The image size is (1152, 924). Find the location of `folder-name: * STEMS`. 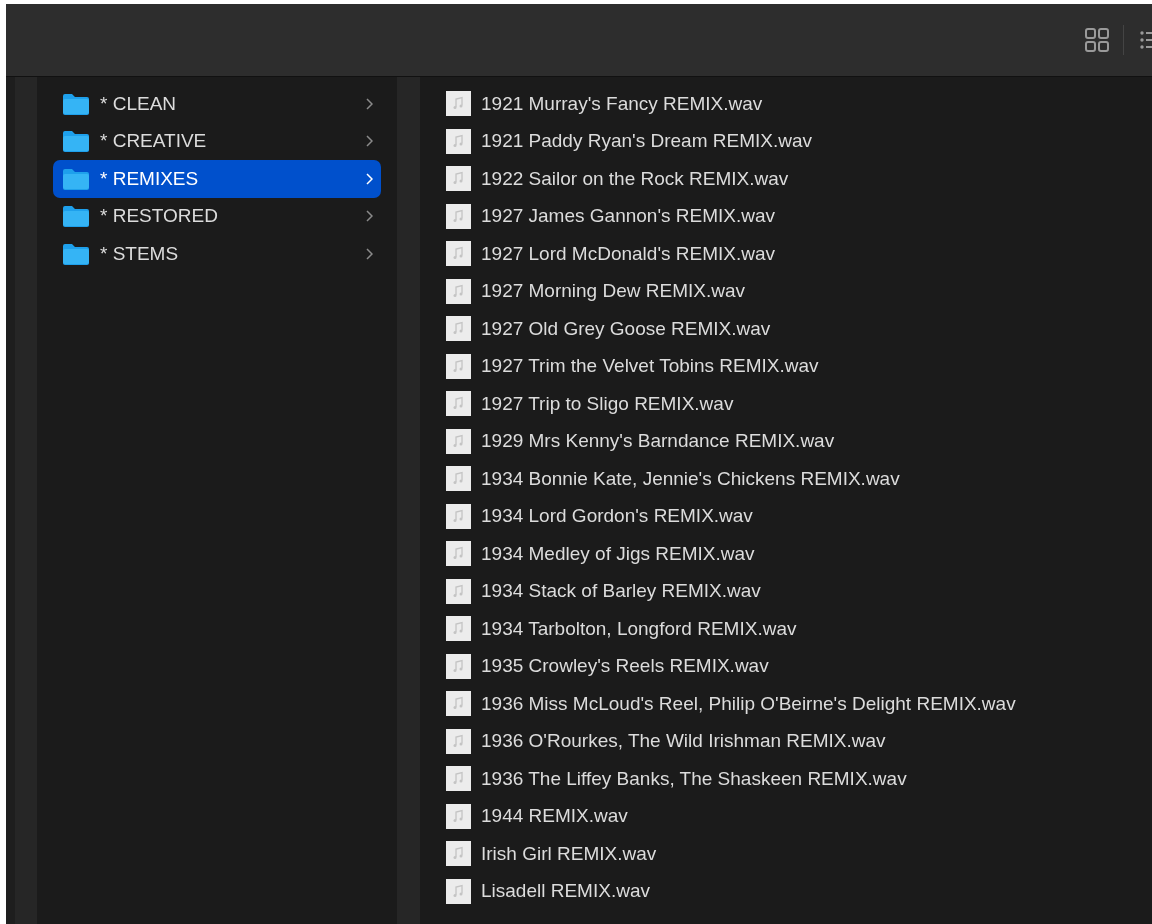

folder-name: * STEMS is located at coordinates (140, 253).